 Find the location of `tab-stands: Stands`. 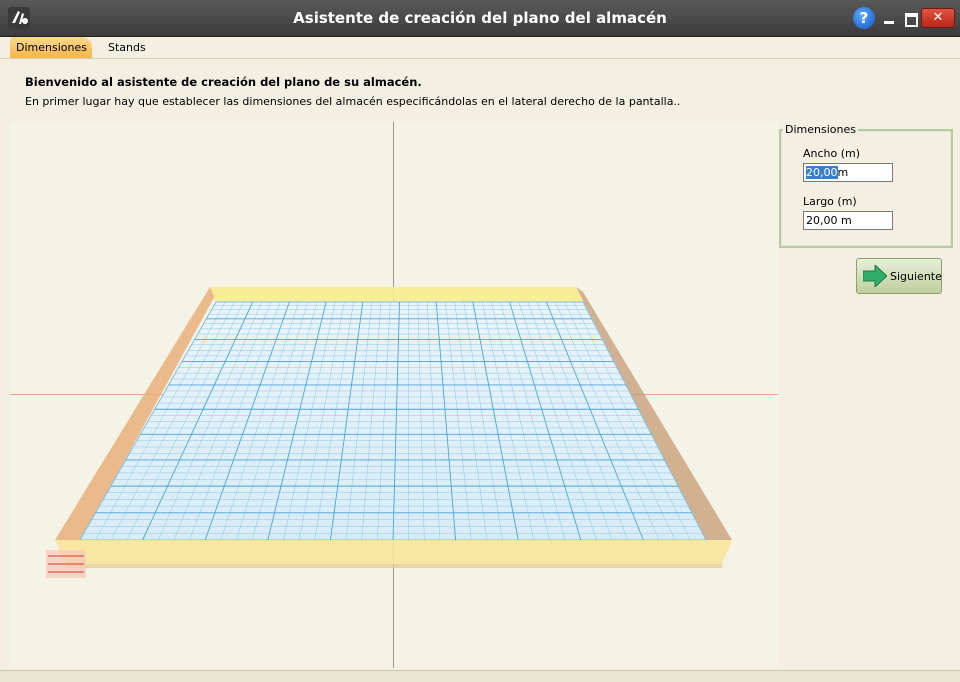

tab-stands: Stands is located at coordinates (127, 47).